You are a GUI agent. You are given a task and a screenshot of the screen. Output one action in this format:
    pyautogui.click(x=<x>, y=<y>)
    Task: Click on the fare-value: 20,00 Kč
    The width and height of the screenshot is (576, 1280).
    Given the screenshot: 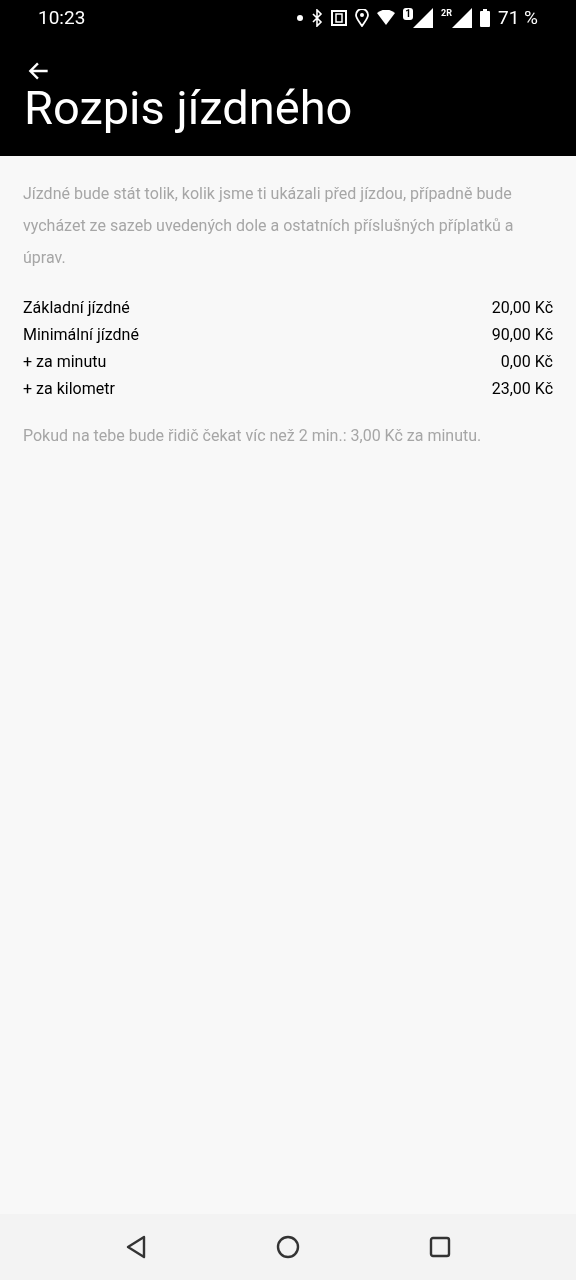 What is the action you would take?
    pyautogui.click(x=522, y=308)
    